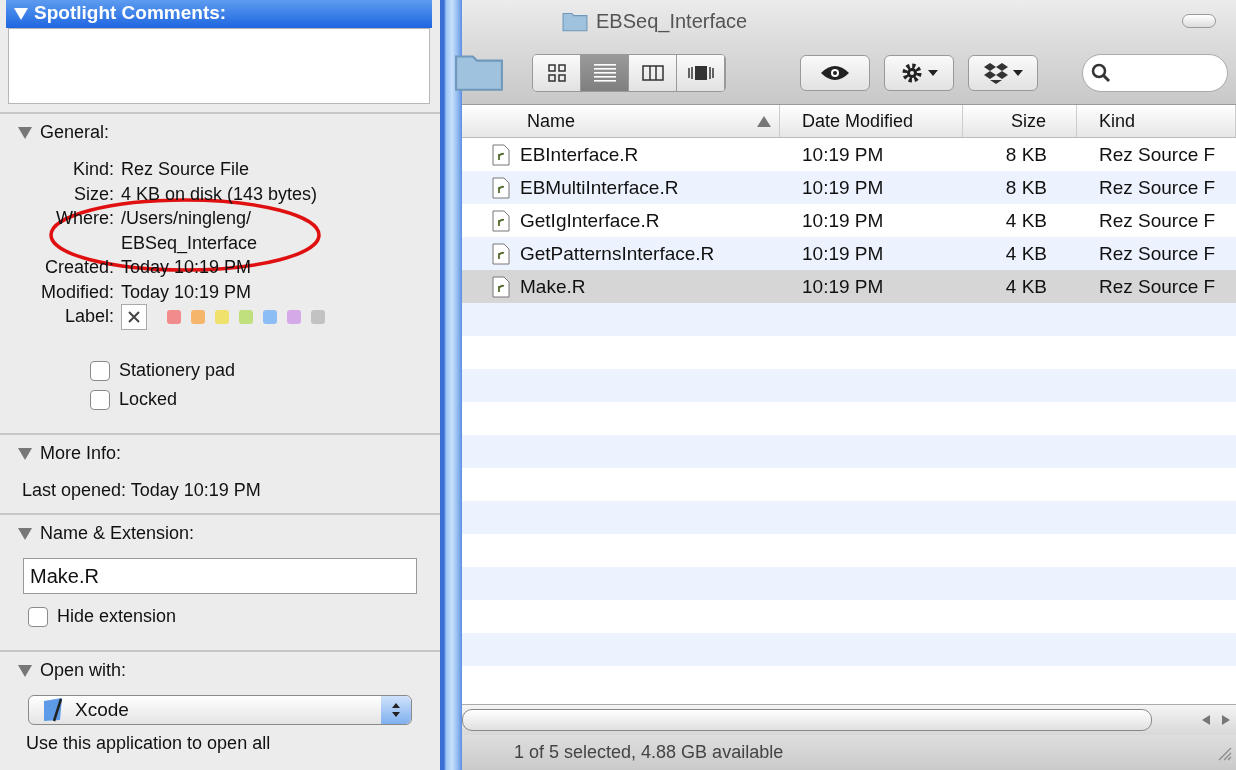 Image resolution: width=1236 pixels, height=770 pixels. I want to click on file-row: EBMultiInterface.R 10:19 PM 8 KB Rez Source F, so click(849, 187).